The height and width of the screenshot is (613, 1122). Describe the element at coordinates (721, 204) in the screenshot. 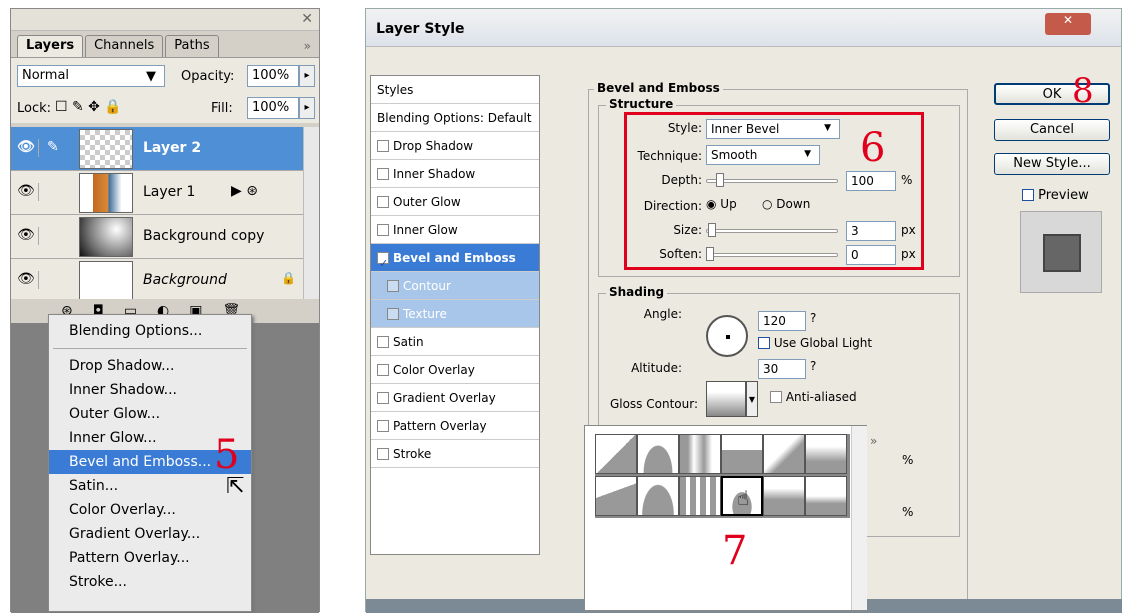

I see `radio-up: ◉ Up` at that location.